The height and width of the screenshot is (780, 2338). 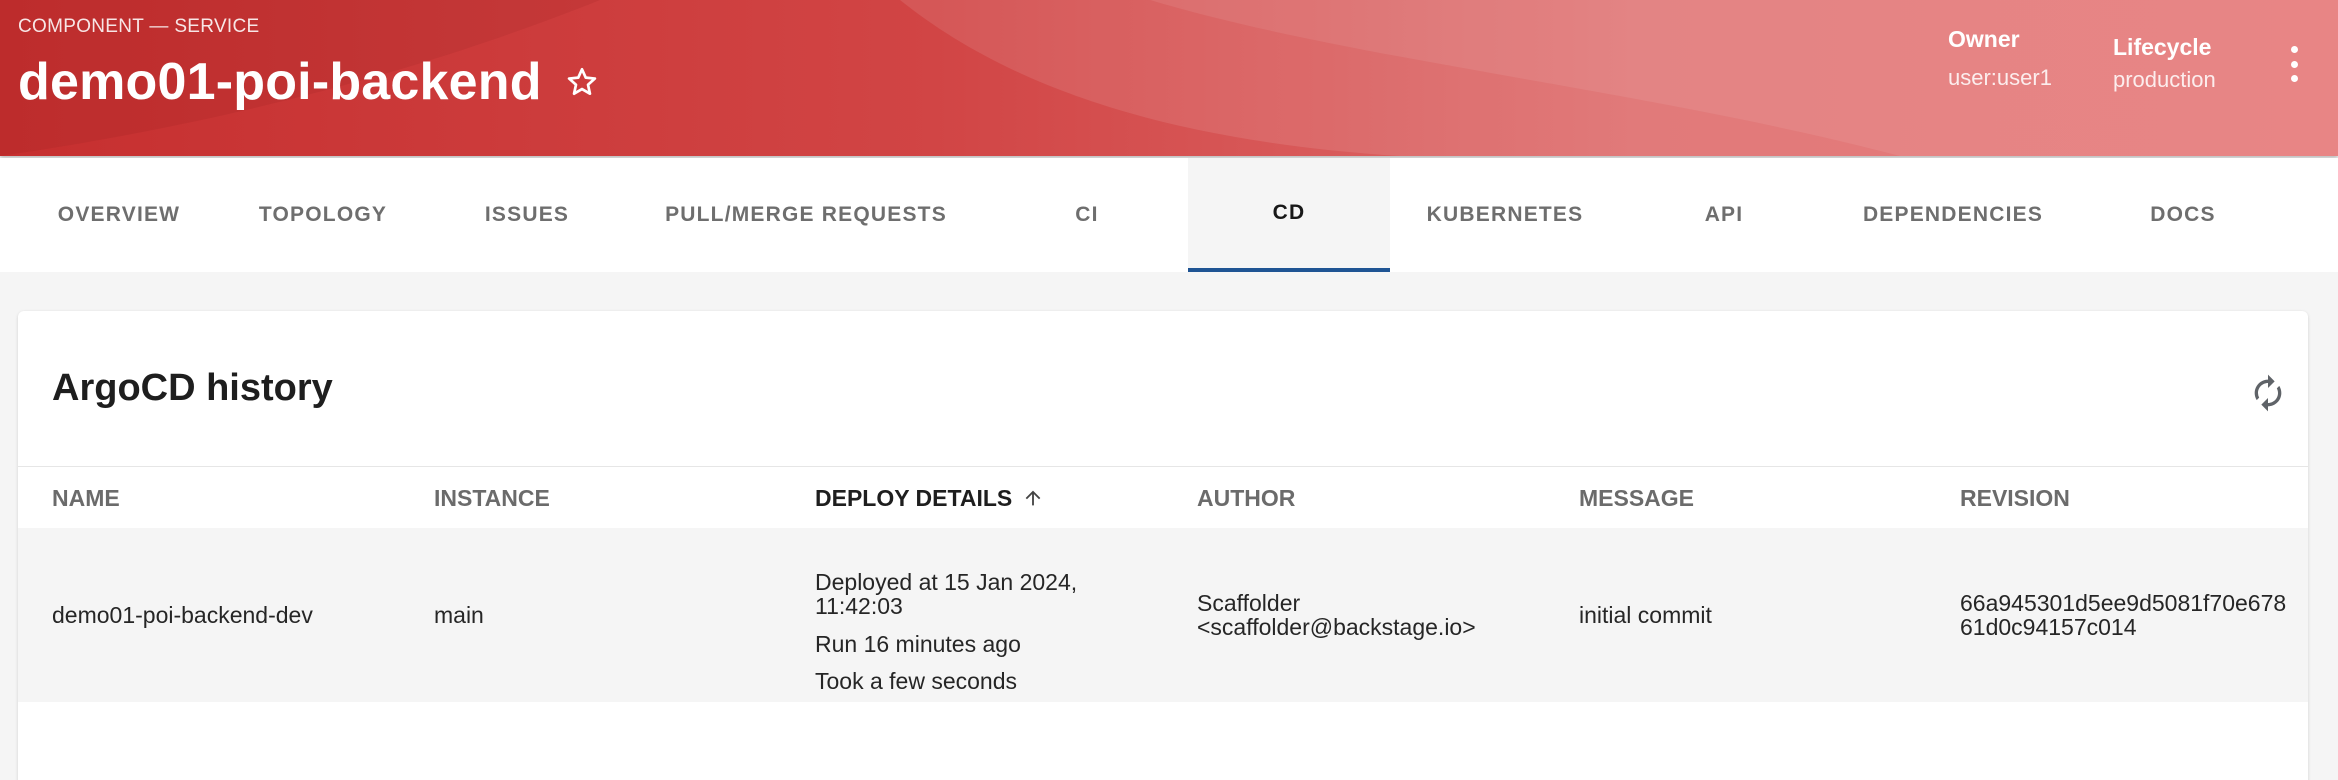 What do you see at coordinates (1984, 39) in the screenshot?
I see `owner-label: Owner` at bounding box center [1984, 39].